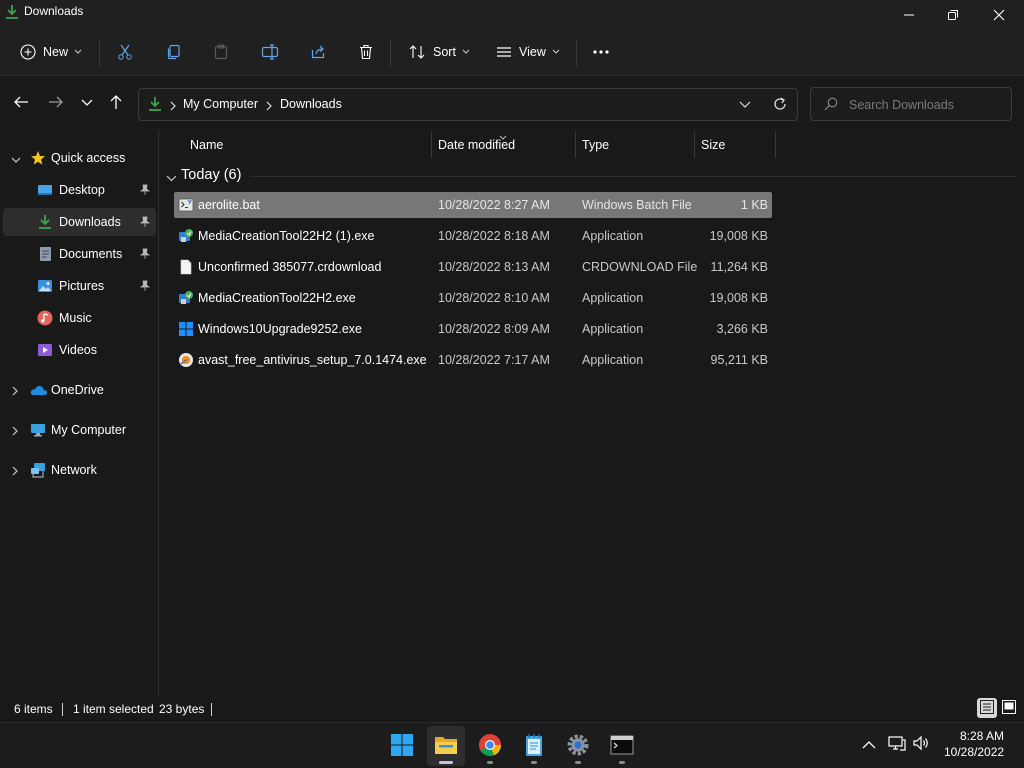  Describe the element at coordinates (745, 105) in the screenshot. I see `address-history-button` at that location.